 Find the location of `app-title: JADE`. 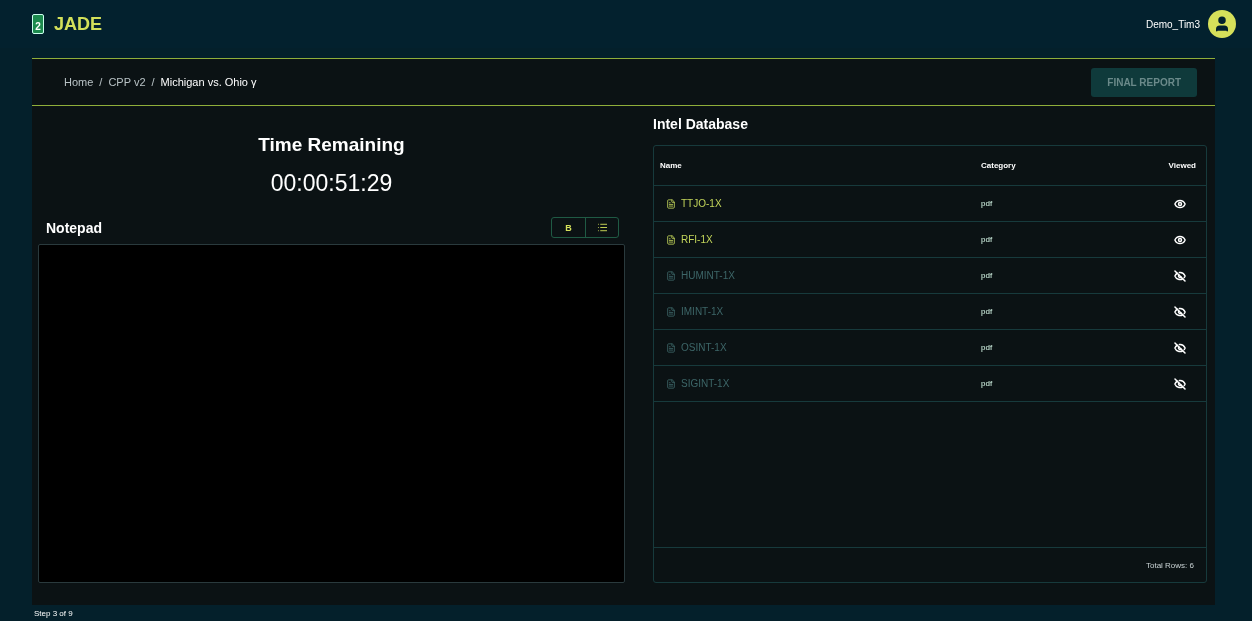

app-title: JADE is located at coordinates (78, 24).